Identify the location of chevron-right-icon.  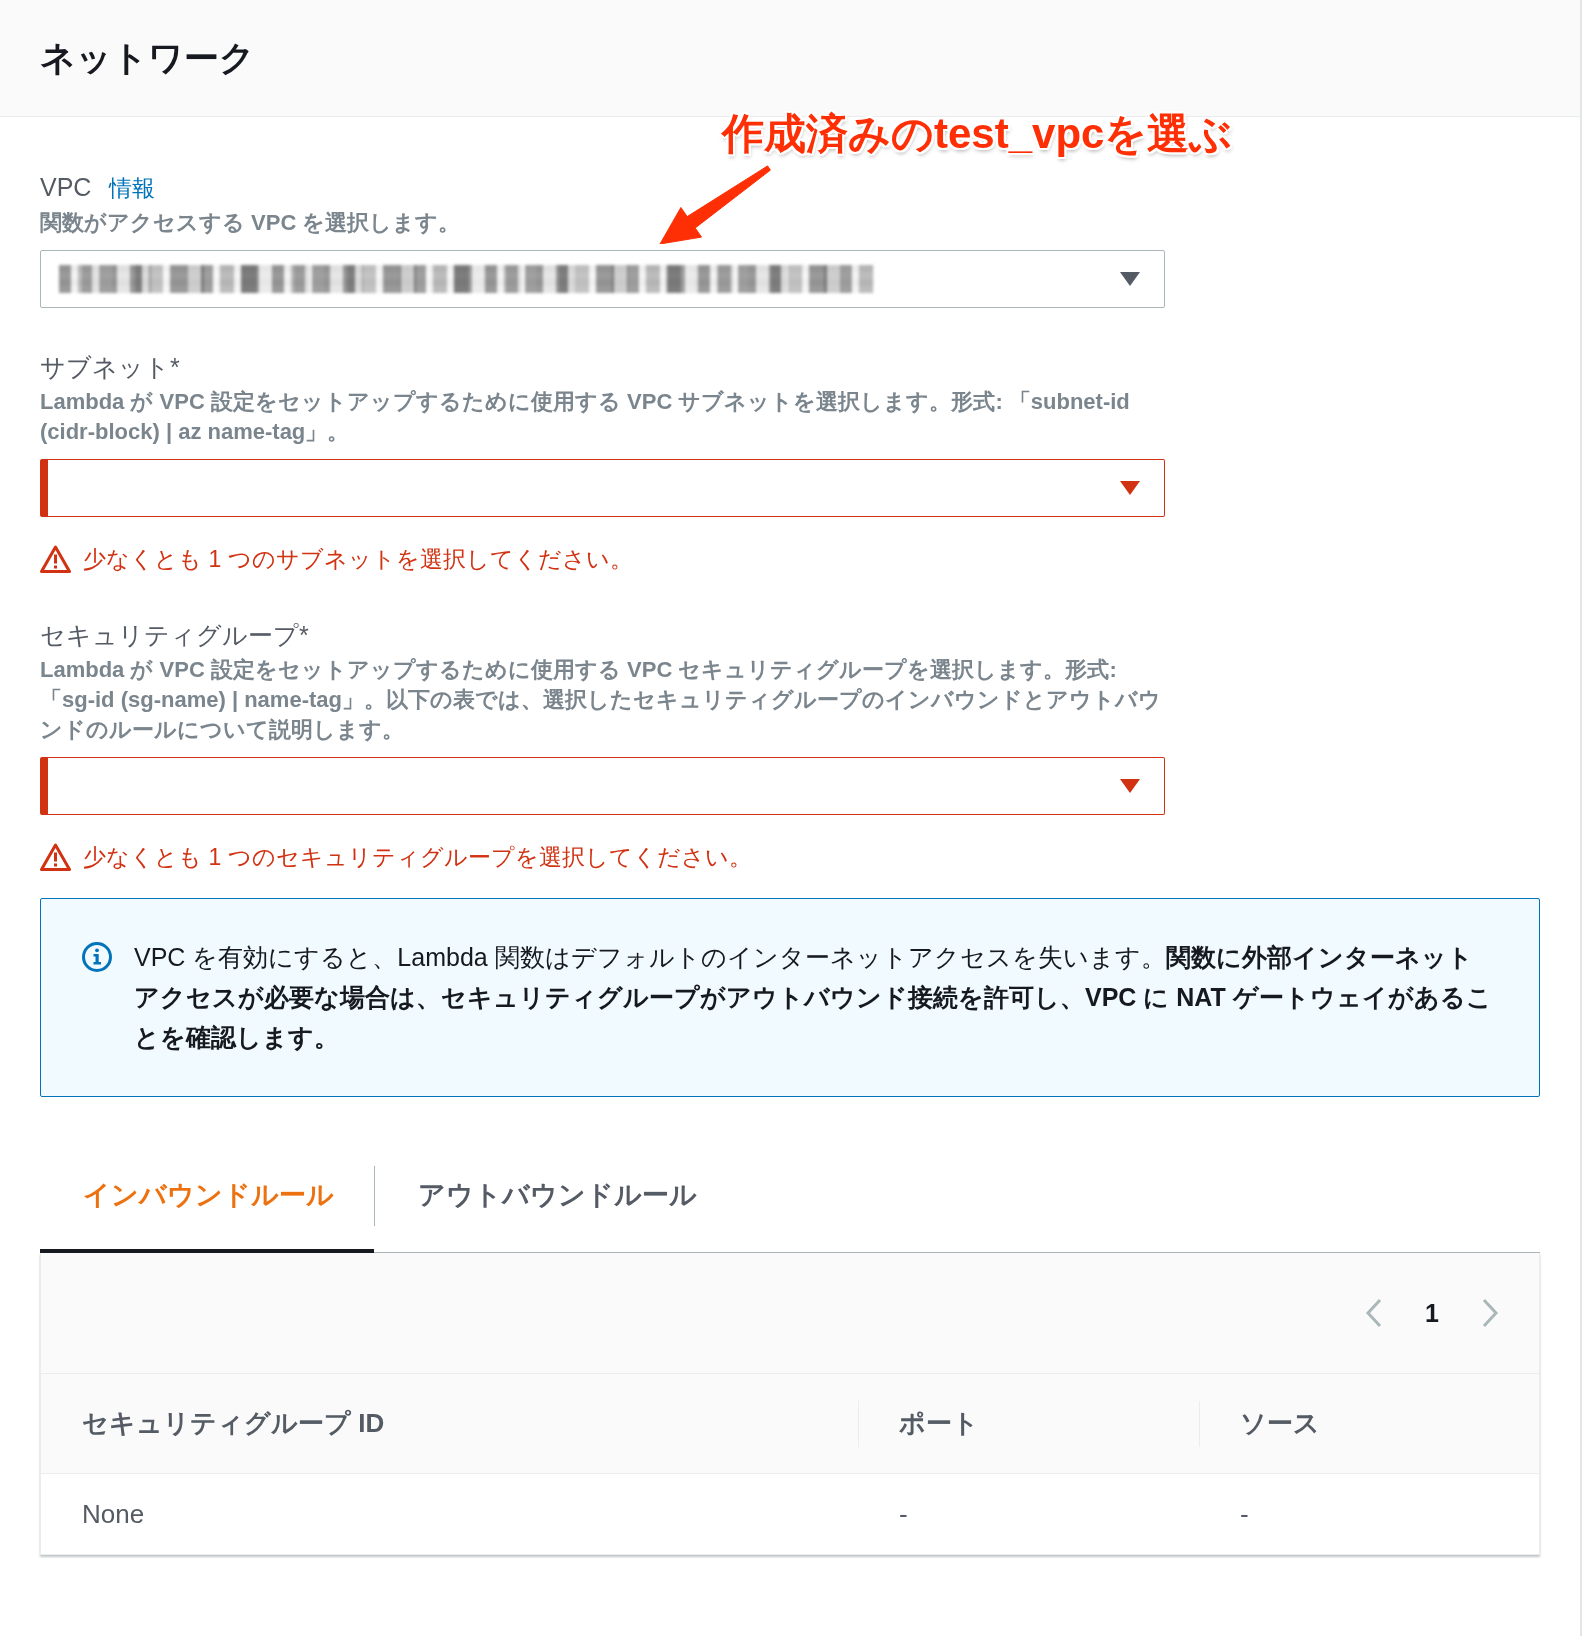
(1490, 1313).